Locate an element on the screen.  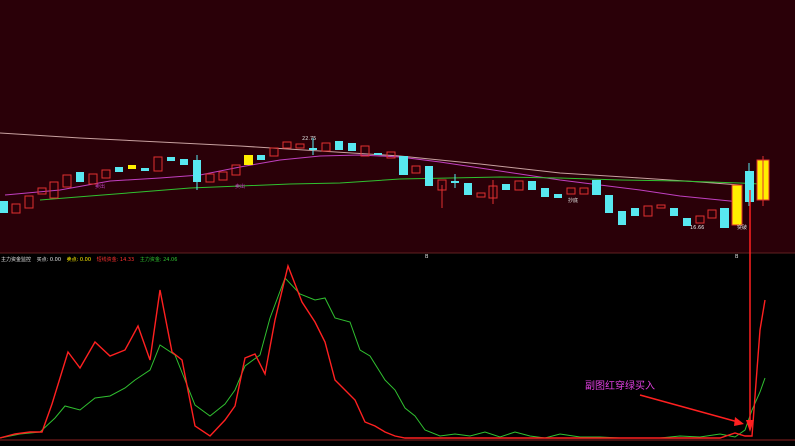
price-mark-c: 抄底 is located at coordinates (573, 200).